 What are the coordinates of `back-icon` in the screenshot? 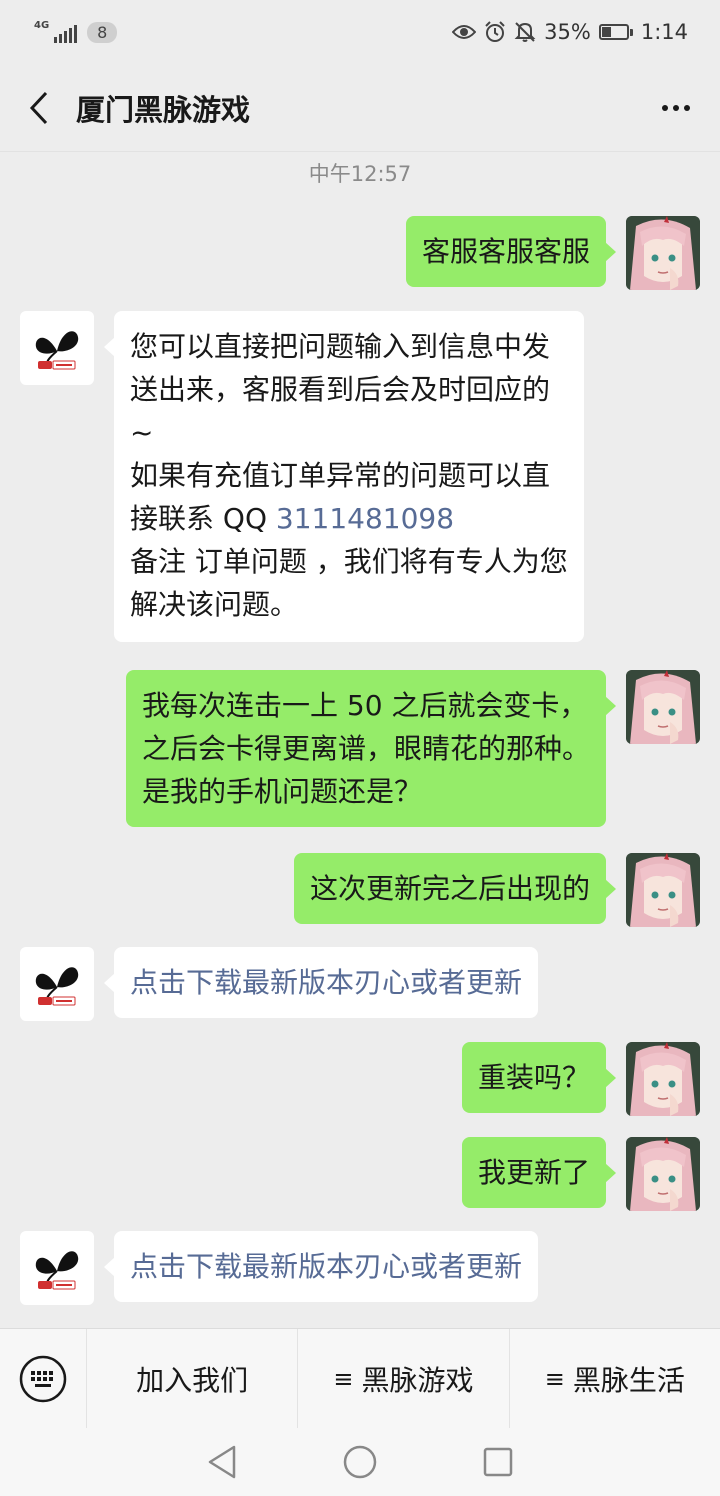 It's located at (38, 107).